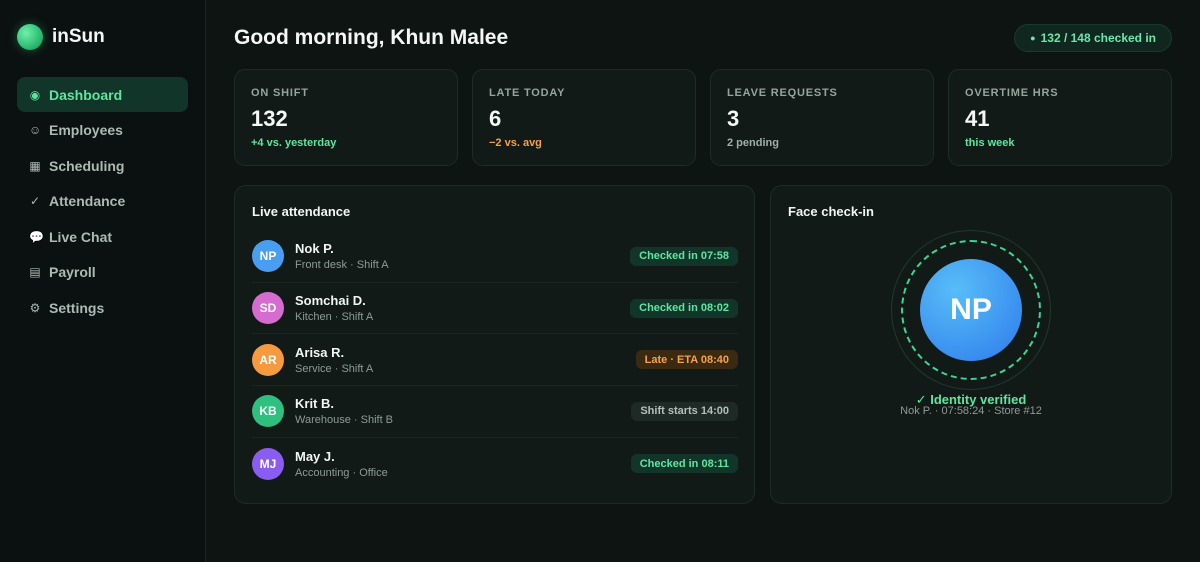 Image resolution: width=1200 pixels, height=562 pixels. What do you see at coordinates (1060, 117) in the screenshot?
I see `stat-card-overtime-hrs: OVERTIME HRS 41 this week` at bounding box center [1060, 117].